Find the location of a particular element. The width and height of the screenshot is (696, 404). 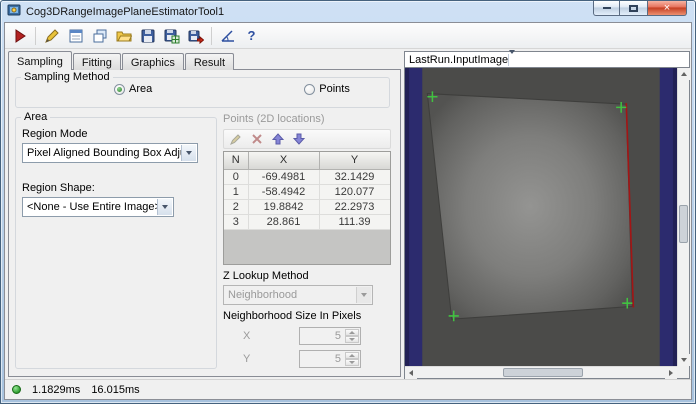

scroll-down-button is located at coordinates (684, 360).